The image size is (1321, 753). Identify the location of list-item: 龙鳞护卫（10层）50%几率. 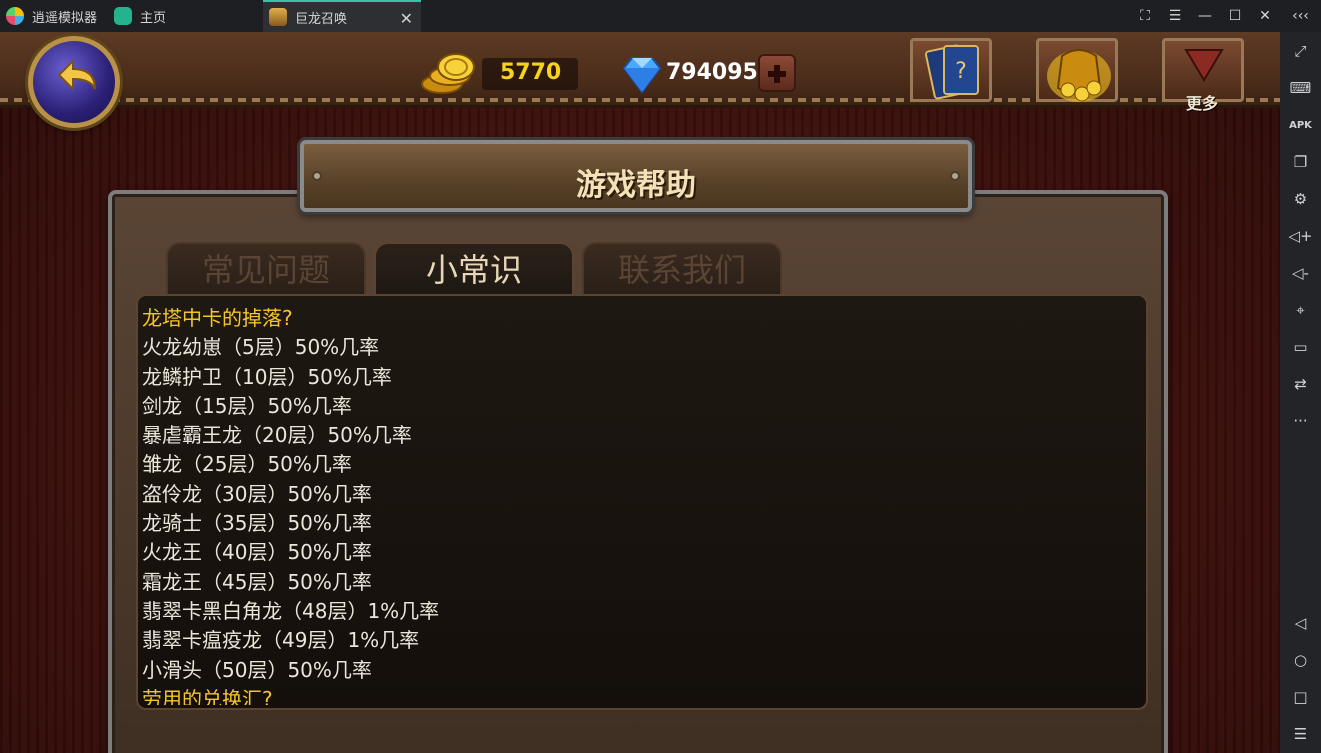
(267, 376).